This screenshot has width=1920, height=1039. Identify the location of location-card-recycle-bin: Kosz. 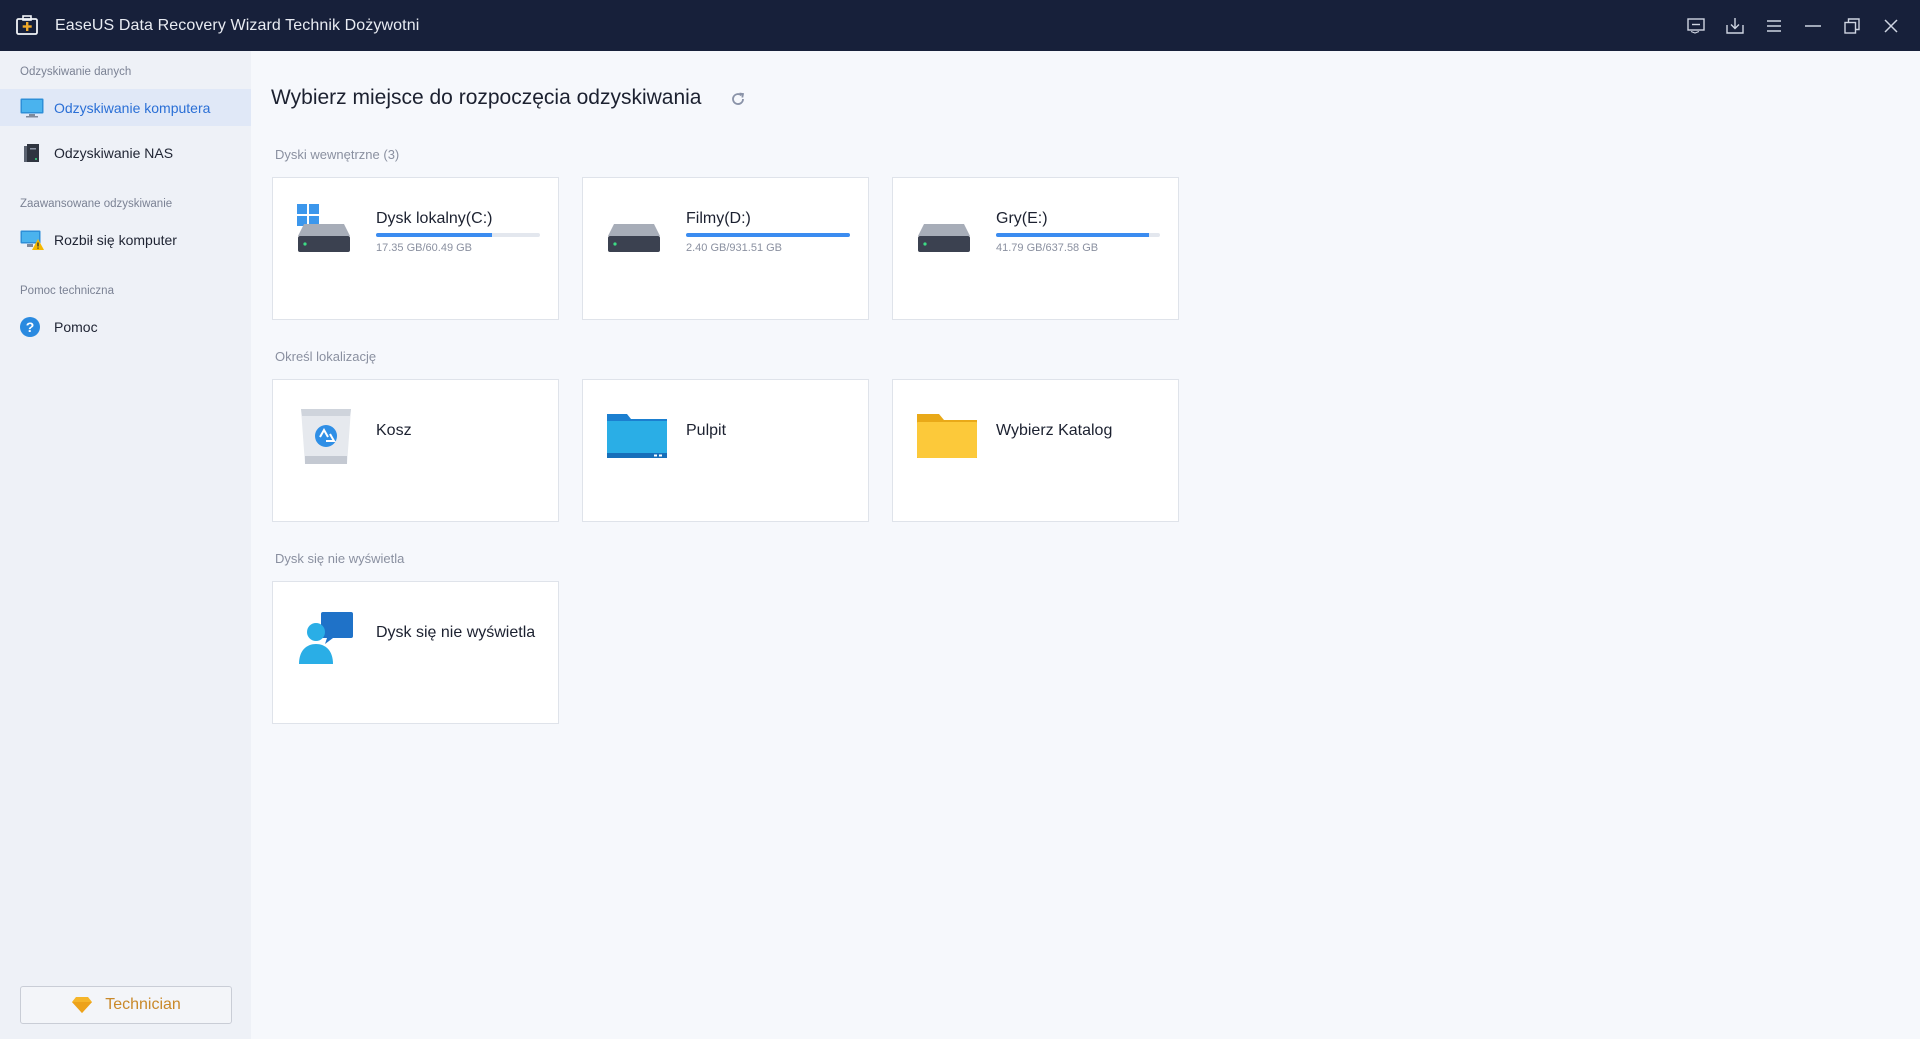
(415, 450).